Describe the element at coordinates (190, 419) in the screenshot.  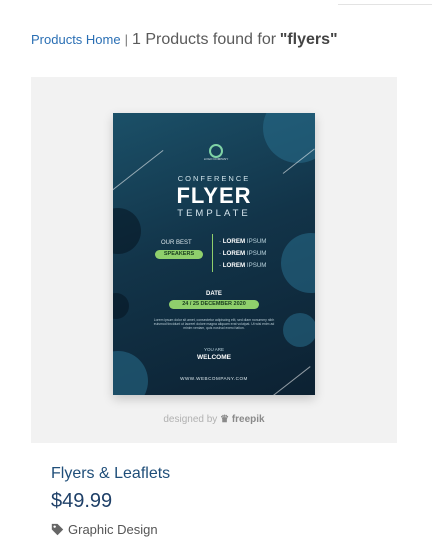
I see `attribution-prefix: designed by` at that location.